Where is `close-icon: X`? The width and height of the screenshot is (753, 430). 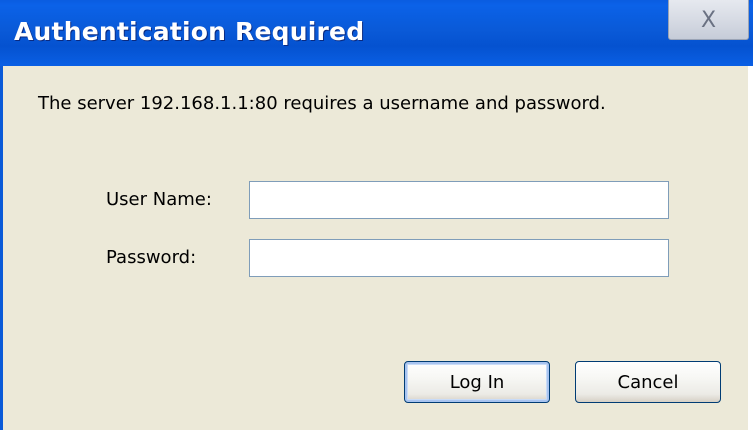
close-icon: X is located at coordinates (708, 20).